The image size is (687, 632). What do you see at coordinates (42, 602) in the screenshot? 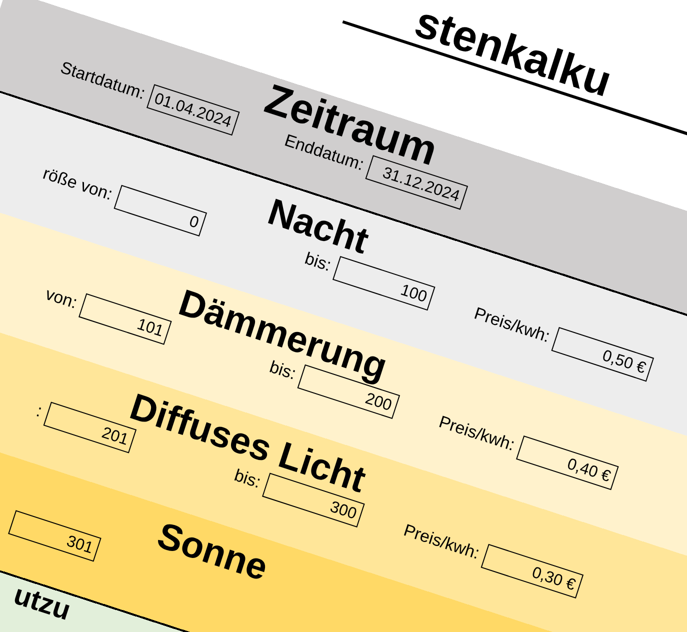
I see `section-heading: utzu` at bounding box center [42, 602].